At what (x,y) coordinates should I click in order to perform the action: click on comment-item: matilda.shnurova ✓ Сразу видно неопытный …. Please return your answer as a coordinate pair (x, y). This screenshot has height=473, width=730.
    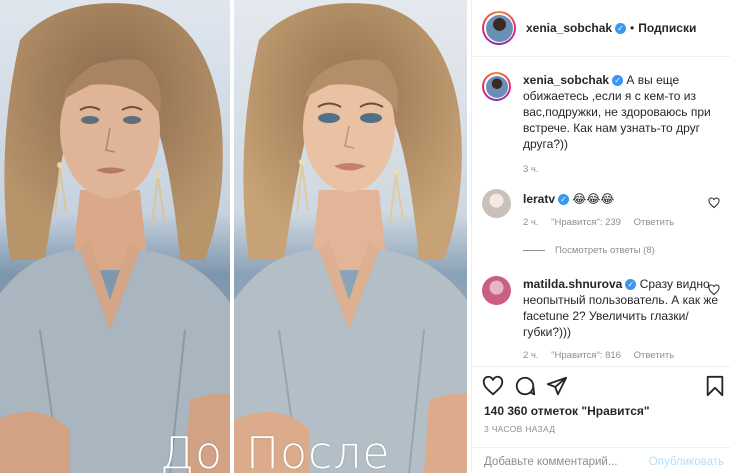
    Looking at the image, I should click on (602, 318).